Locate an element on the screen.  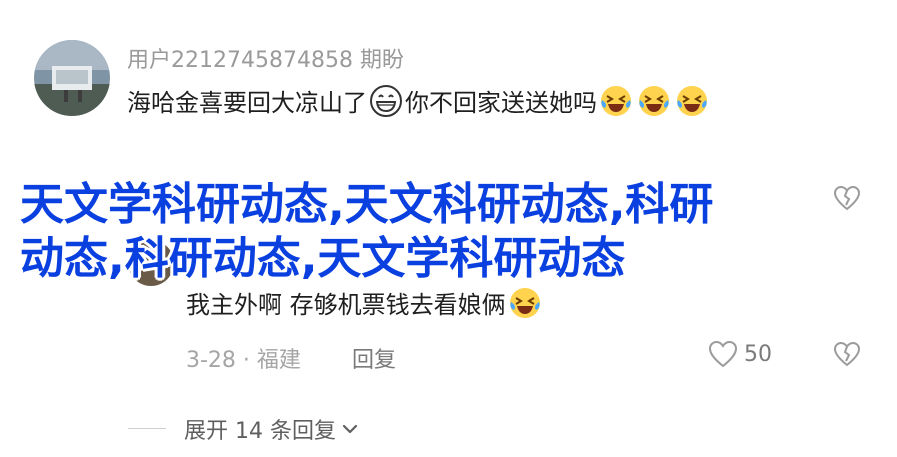
reply-text: 我主外啊 存够机票钱去看娘俩 is located at coordinates (365, 305).